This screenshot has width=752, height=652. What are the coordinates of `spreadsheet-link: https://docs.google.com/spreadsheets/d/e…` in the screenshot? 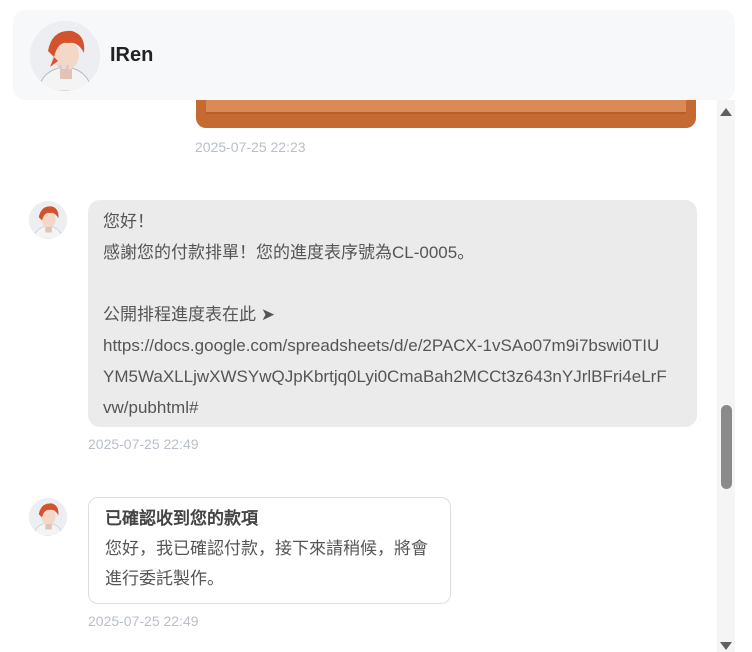 It's located at (385, 345).